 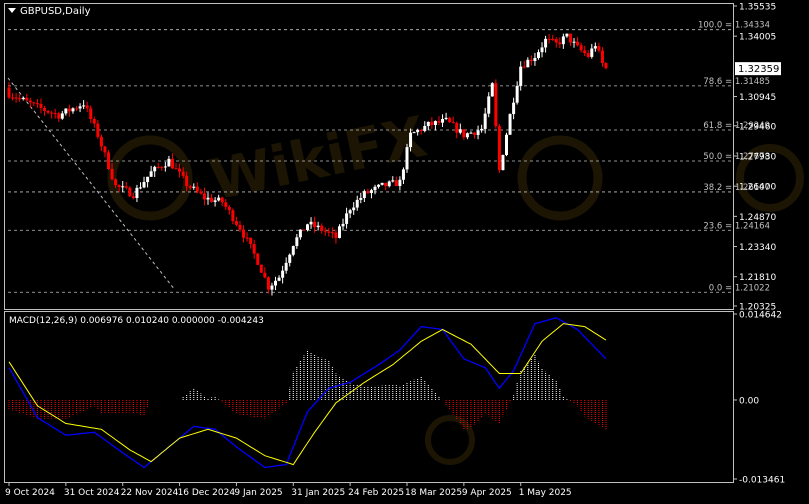 What do you see at coordinates (757, 38) in the screenshot?
I see `price-axis-label: 1.34005` at bounding box center [757, 38].